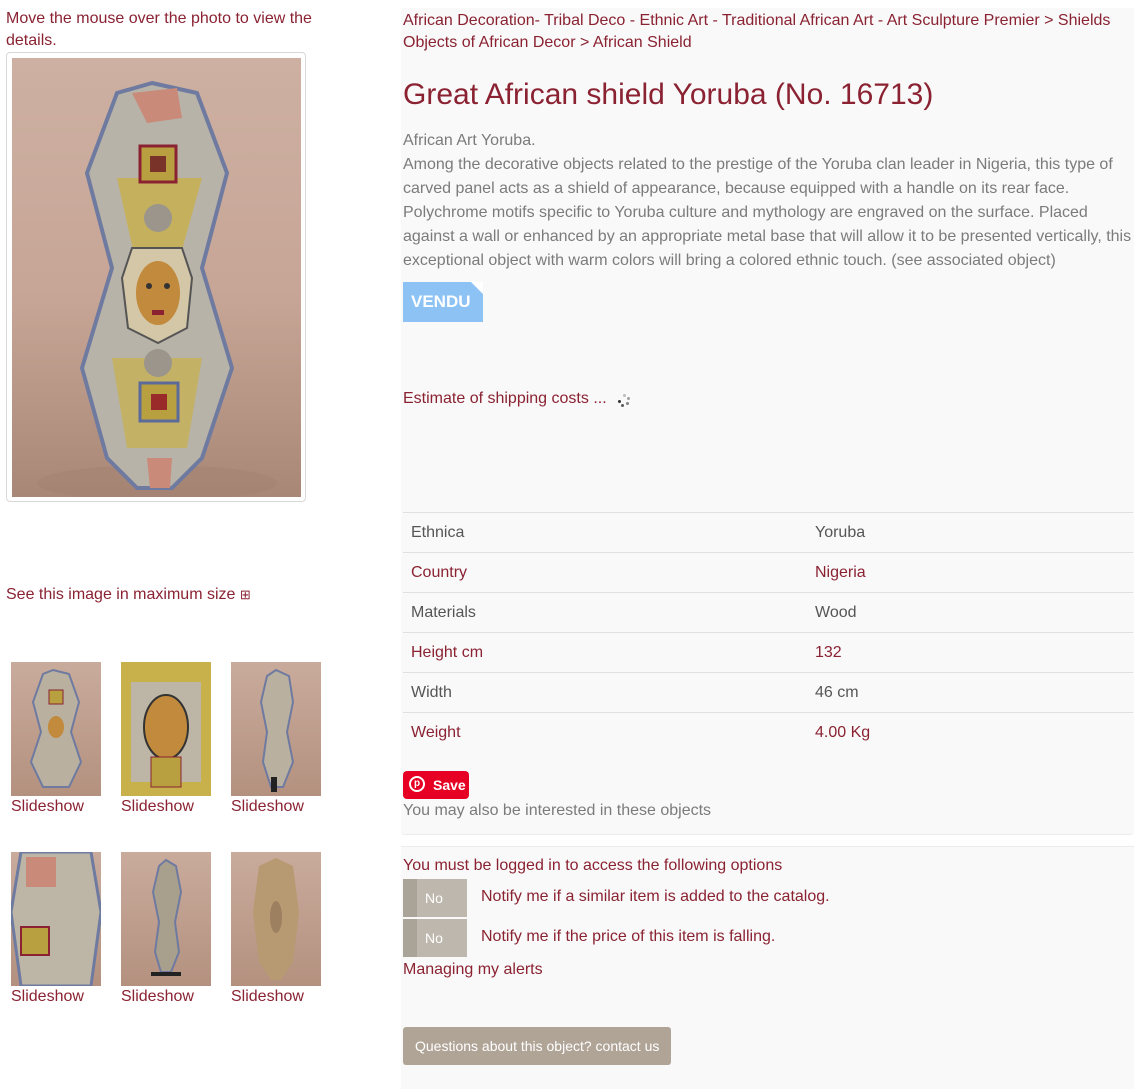 The height and width of the screenshot is (1090, 1142). I want to click on table-row: Width 46 cm, so click(768, 692).